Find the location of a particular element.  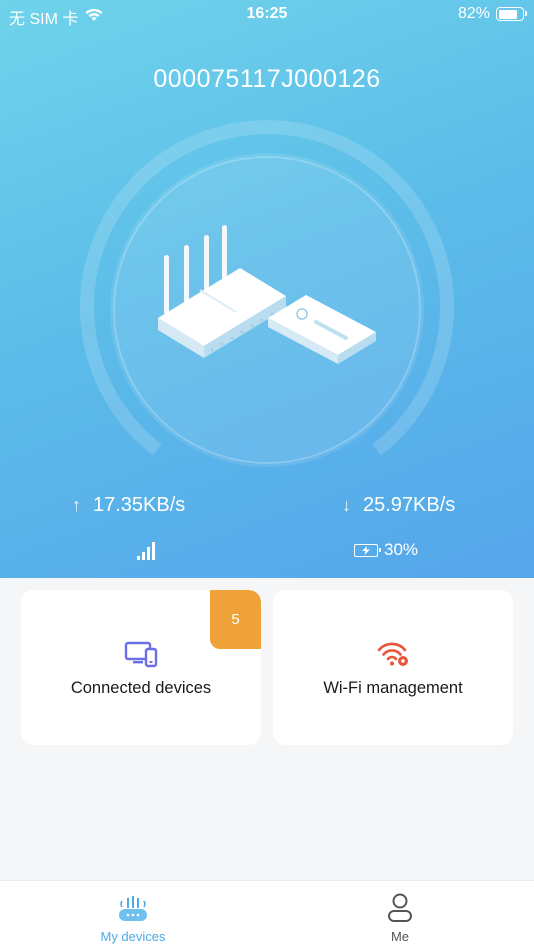

devices-icon is located at coordinates (141, 654).